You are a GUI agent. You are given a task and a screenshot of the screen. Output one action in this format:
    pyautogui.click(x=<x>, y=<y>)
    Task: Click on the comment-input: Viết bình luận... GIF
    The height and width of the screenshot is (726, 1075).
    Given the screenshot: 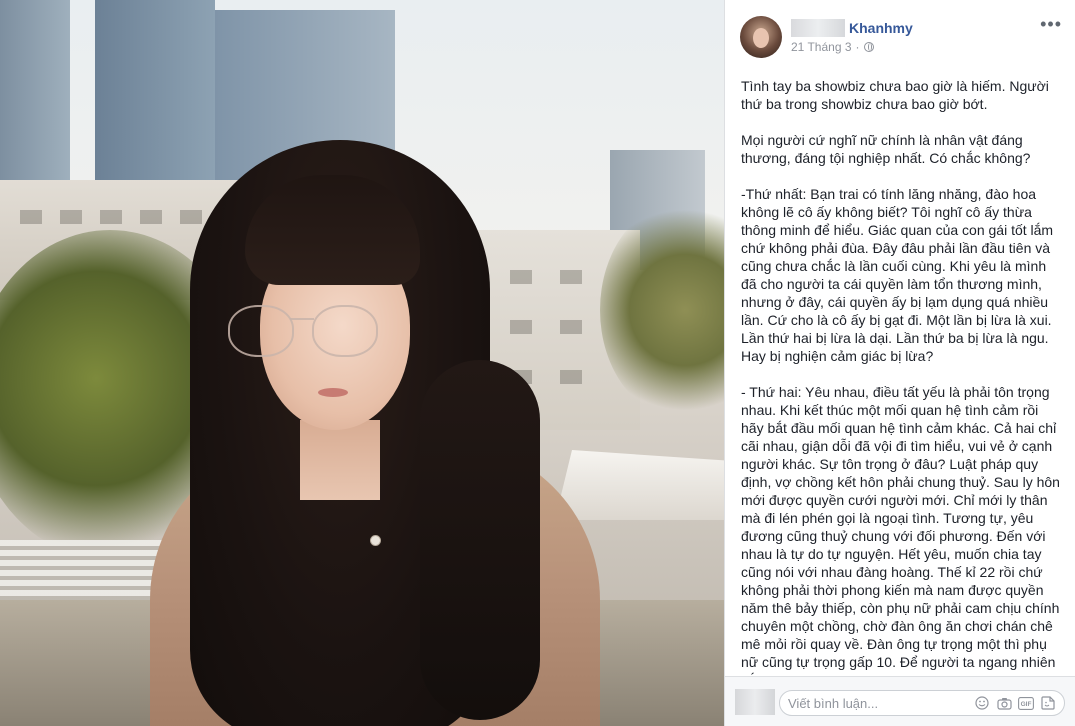 What is the action you would take?
    pyautogui.click(x=922, y=703)
    